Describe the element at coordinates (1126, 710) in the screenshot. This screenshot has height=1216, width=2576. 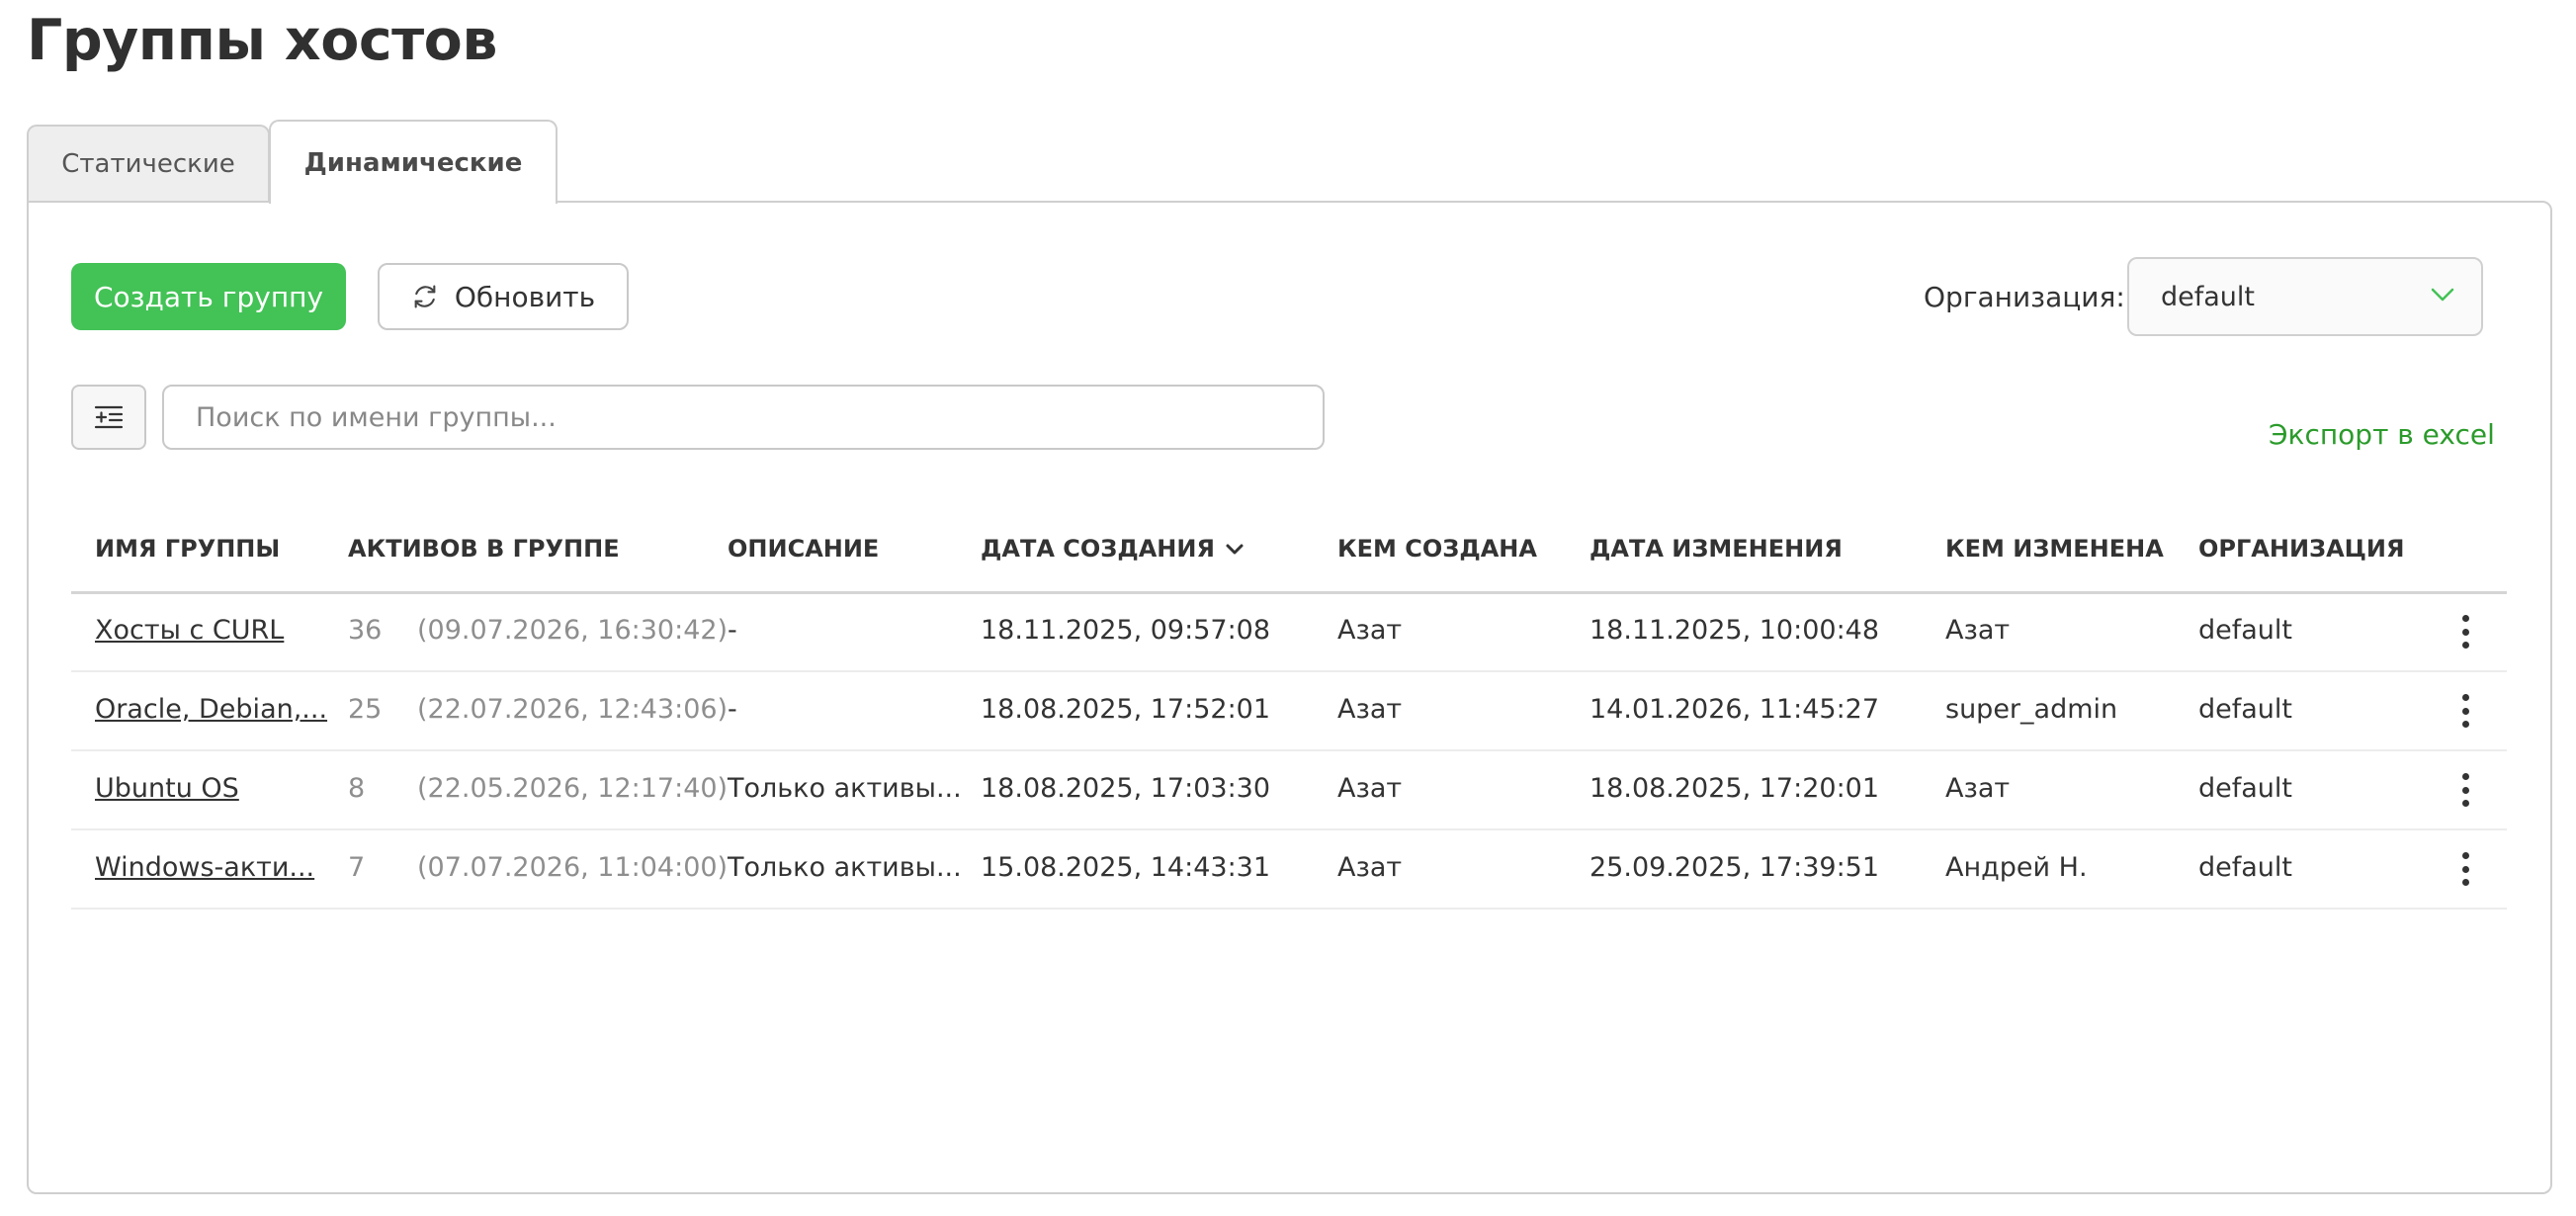
I see `created-date: 18.08.2025, 17:52:01` at that location.